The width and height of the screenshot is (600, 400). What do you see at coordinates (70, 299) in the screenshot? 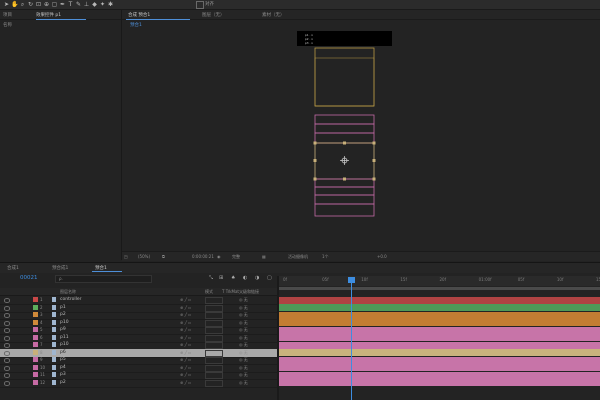
I see `layer-name: controller` at bounding box center [70, 299].